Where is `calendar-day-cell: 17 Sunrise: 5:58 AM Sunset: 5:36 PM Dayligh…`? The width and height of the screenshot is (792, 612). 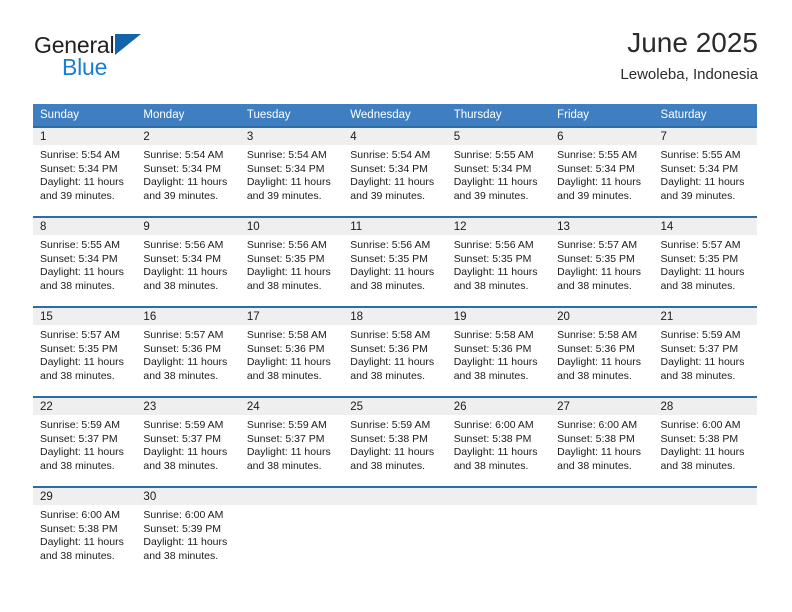 calendar-day-cell: 17 Sunrise: 5:58 AM Sunset: 5:36 PM Dayligh… is located at coordinates (291, 351).